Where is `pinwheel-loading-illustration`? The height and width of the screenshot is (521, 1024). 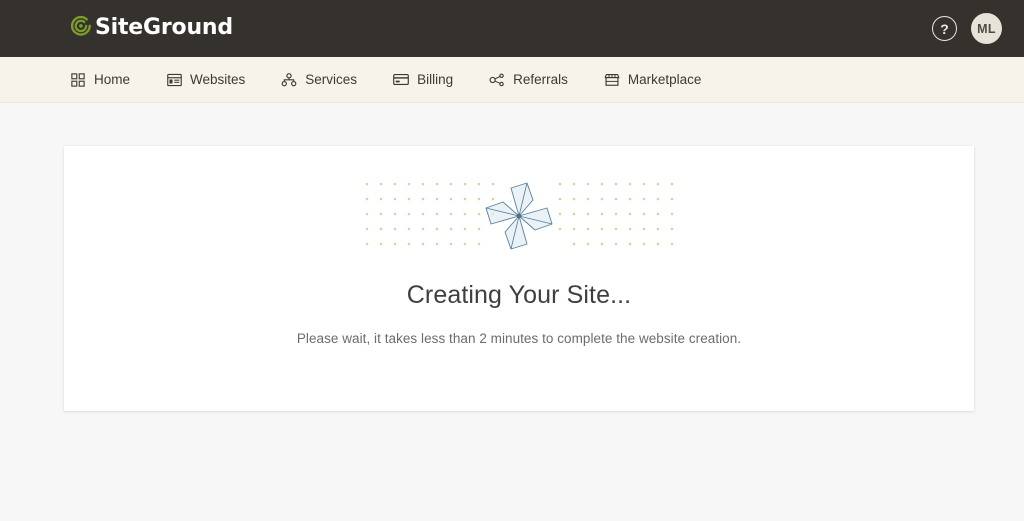 pinwheel-loading-illustration is located at coordinates (519, 218).